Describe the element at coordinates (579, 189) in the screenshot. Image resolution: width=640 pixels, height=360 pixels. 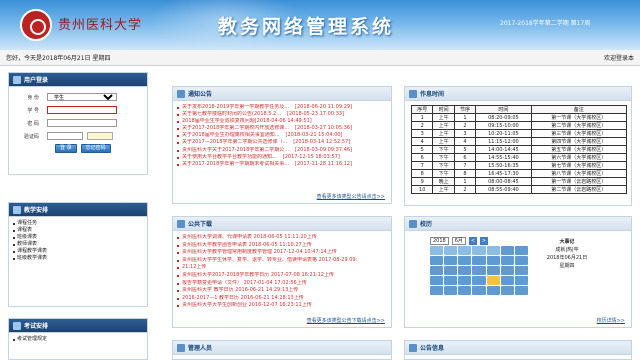
I see `schedule-cell: 第二节课（云岩路校区）` at that location.